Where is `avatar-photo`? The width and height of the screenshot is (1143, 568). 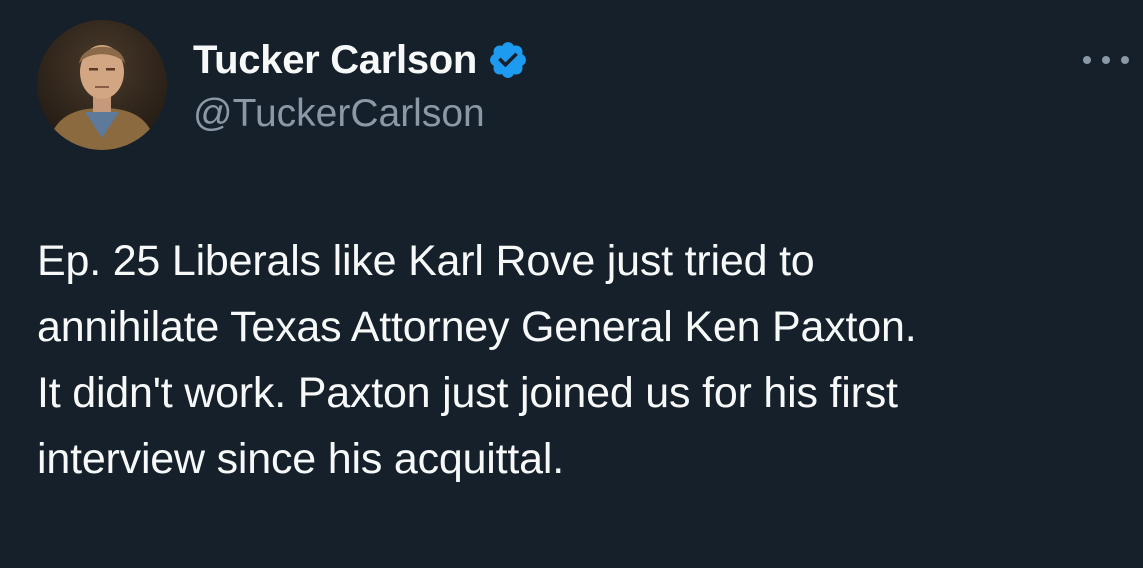 avatar-photo is located at coordinates (102, 85).